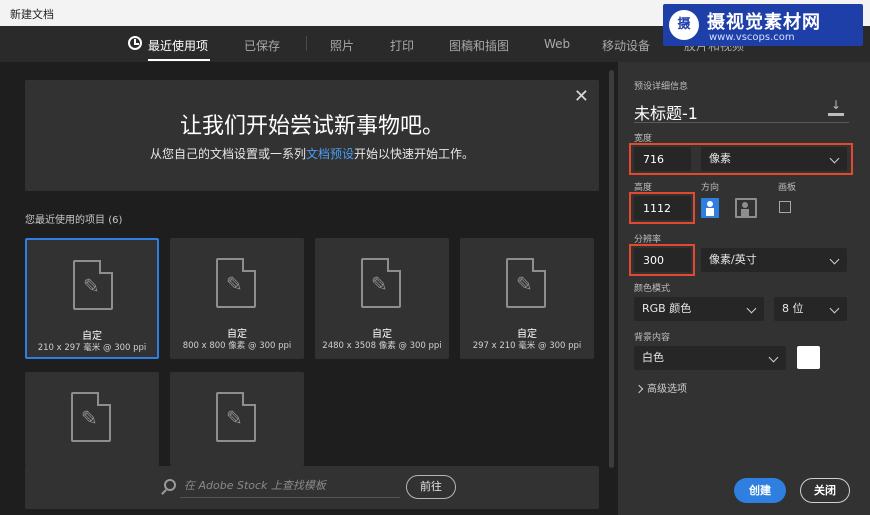  I want to click on recent-label-text: 您最近使用的项目, so click(65, 220).